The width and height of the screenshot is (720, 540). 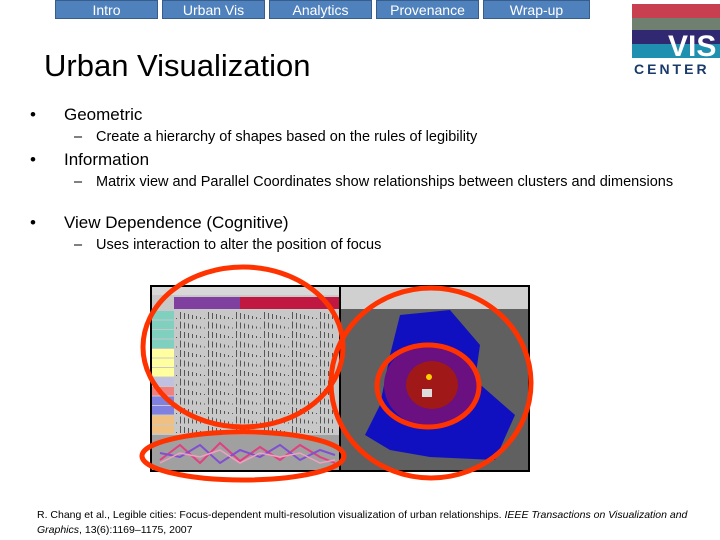 What do you see at coordinates (692, 46) in the screenshot?
I see `svg-text: VIS` at bounding box center [692, 46].